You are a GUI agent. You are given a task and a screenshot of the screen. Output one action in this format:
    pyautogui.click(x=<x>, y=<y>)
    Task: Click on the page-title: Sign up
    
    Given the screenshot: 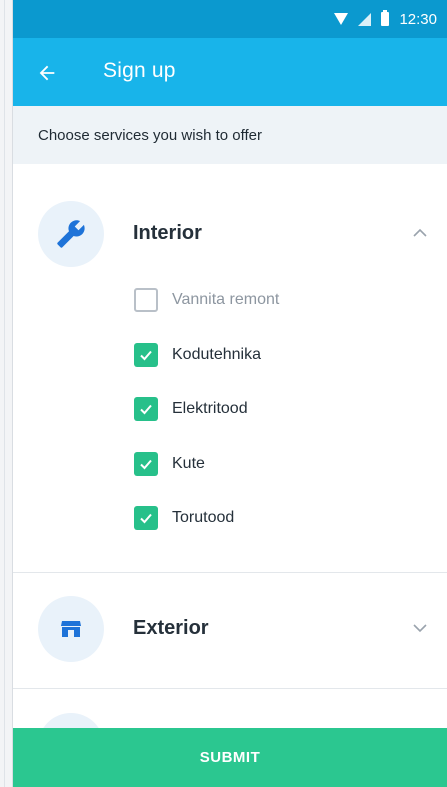 What is the action you would take?
    pyautogui.click(x=139, y=70)
    